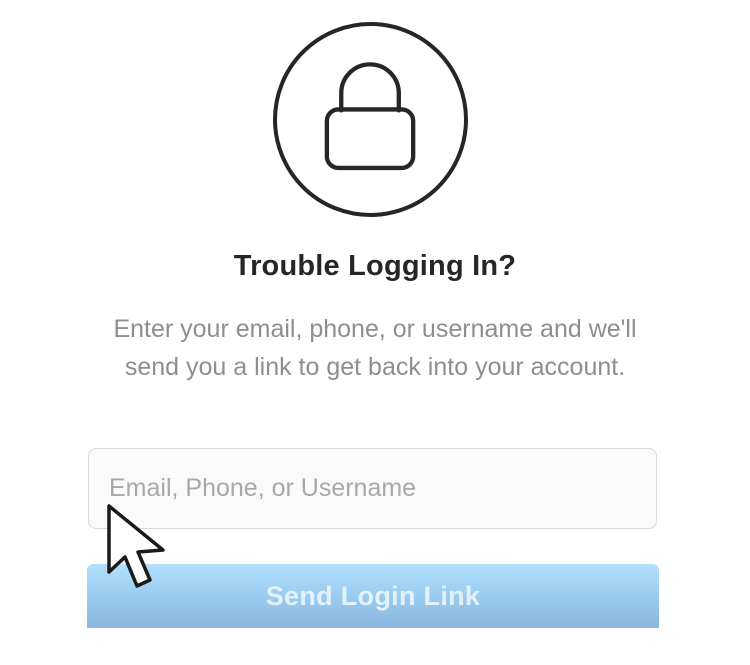 Image resolution: width=750 pixels, height=665 pixels. I want to click on lock-icon, so click(370, 119).